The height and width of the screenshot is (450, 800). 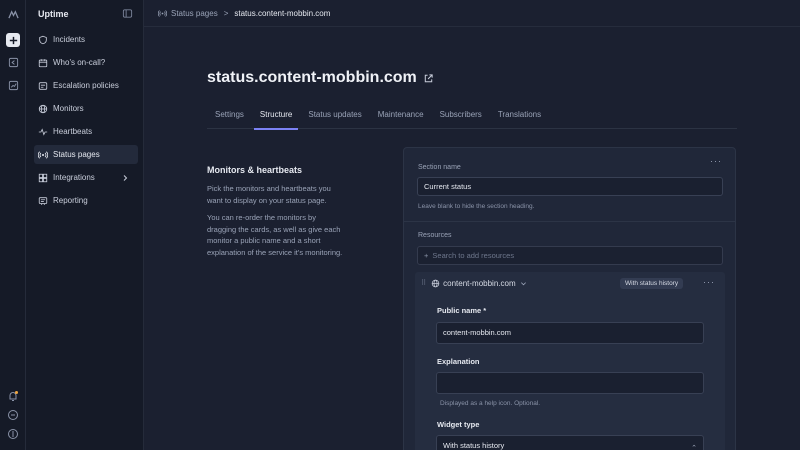 I want to click on sidebar-item-label: Incidents, so click(x=69, y=39).